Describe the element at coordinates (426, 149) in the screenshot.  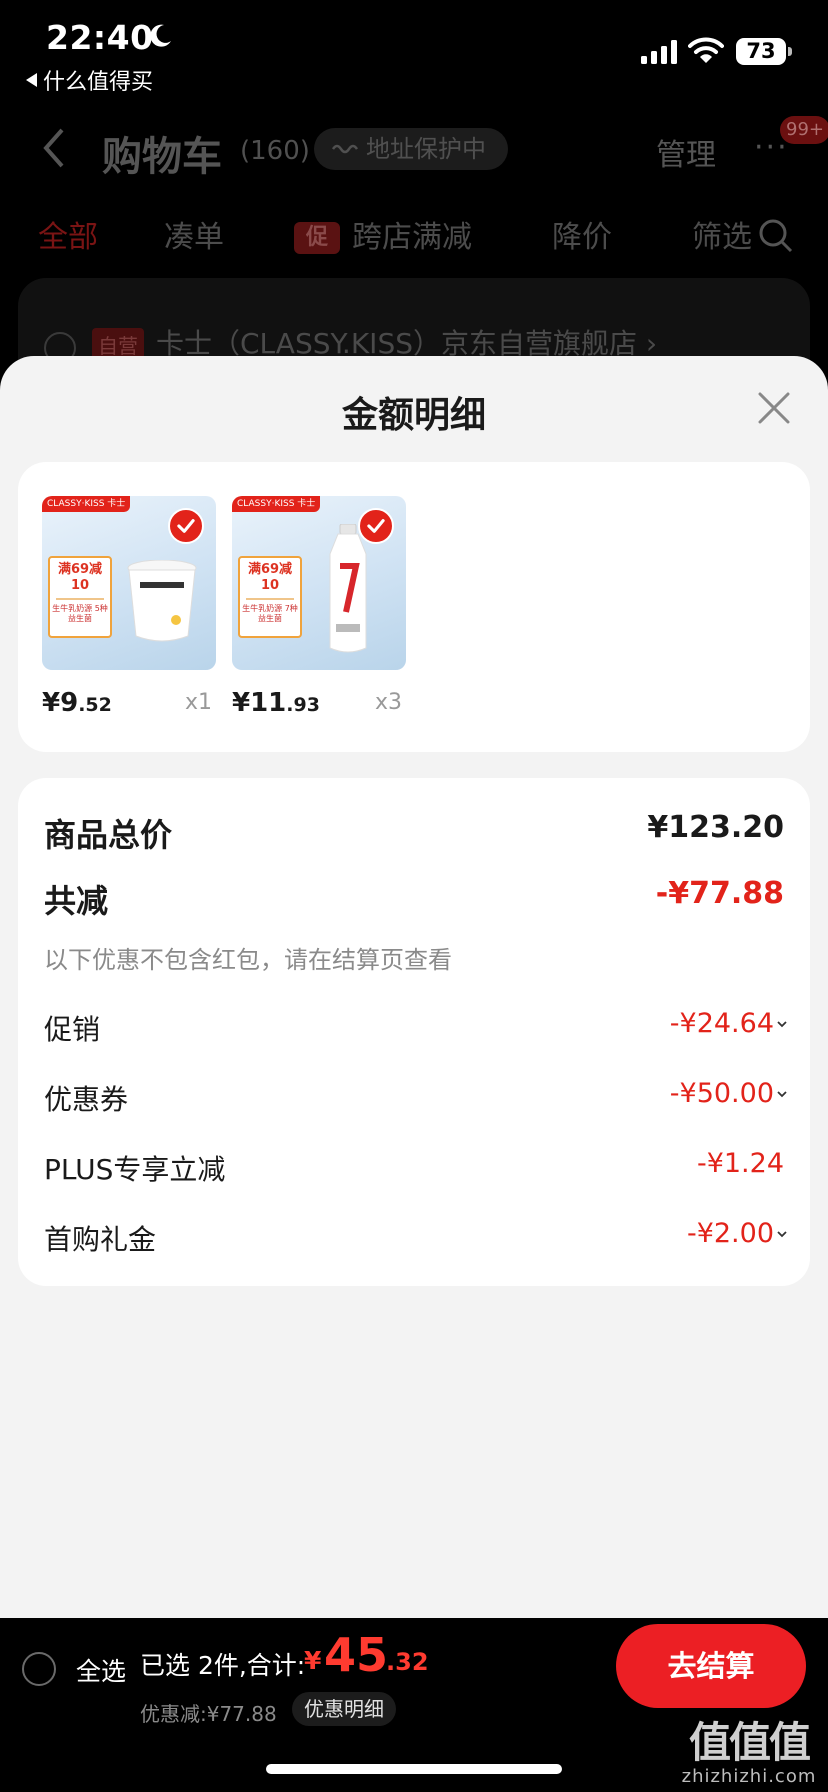
I see `address-protection-label: 地址保护中` at that location.